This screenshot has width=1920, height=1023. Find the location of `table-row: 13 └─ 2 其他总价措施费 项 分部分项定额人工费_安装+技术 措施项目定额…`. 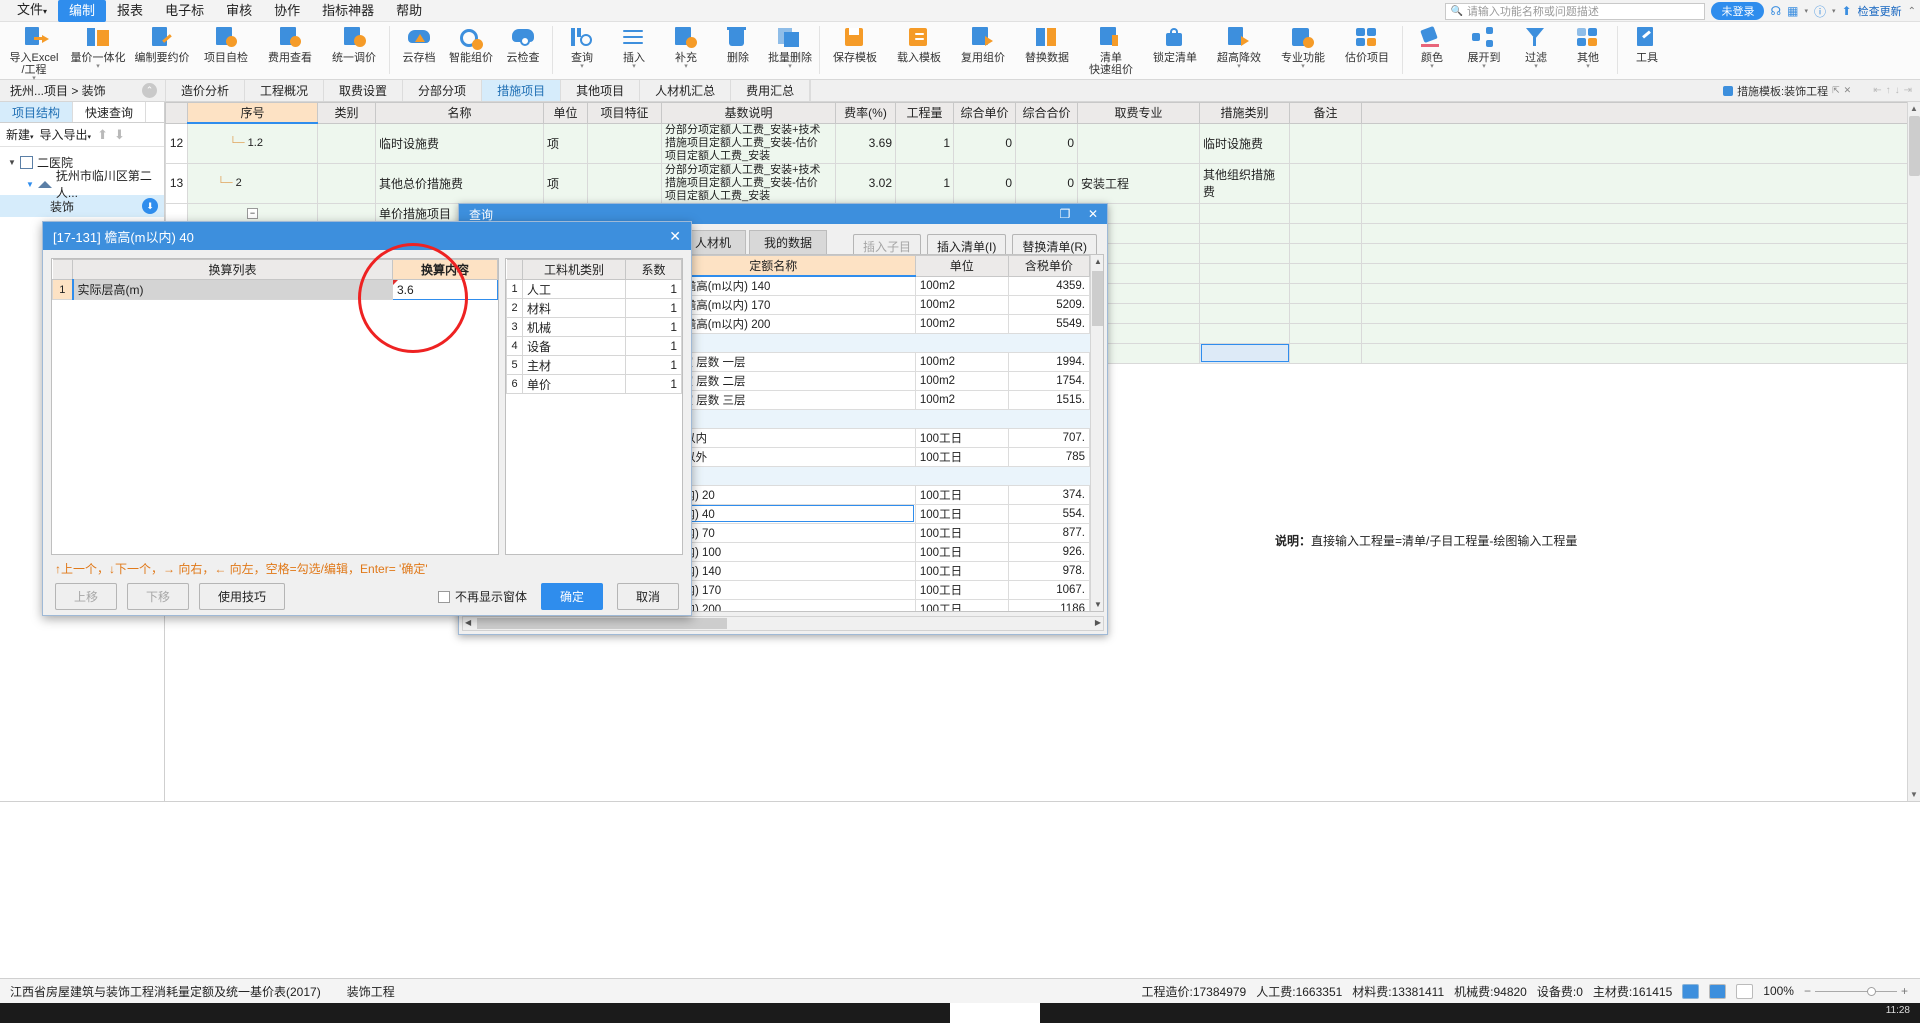

table-row: 13 └─ 2 其他总价措施费 项 分部分项定额人工费_安装+技术 措施项目定额… is located at coordinates (1042, 183).